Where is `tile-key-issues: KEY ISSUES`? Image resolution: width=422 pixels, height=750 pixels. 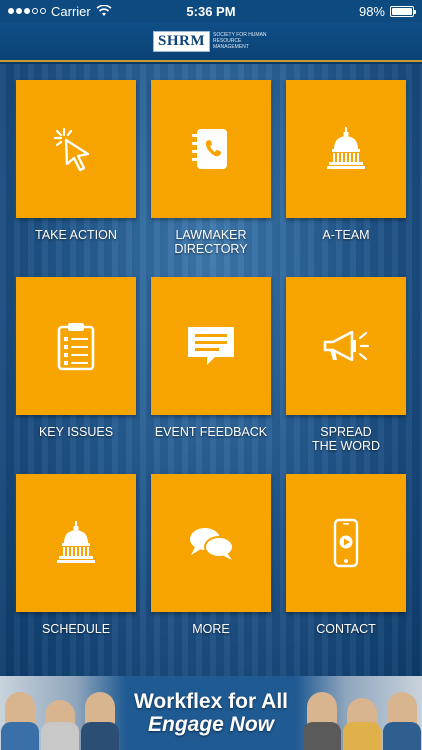
tile-key-issues: KEY ISSUES is located at coordinates (76, 375).